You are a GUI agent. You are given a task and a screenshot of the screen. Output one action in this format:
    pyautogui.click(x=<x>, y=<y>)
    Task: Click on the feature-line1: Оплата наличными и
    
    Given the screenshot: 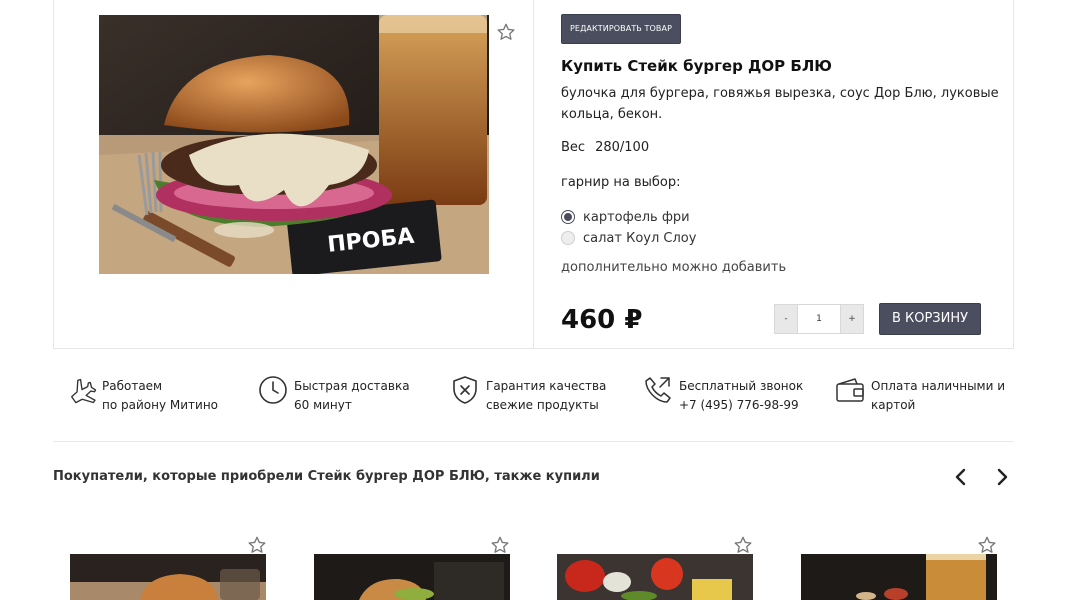 What is the action you would take?
    pyautogui.click(x=938, y=386)
    